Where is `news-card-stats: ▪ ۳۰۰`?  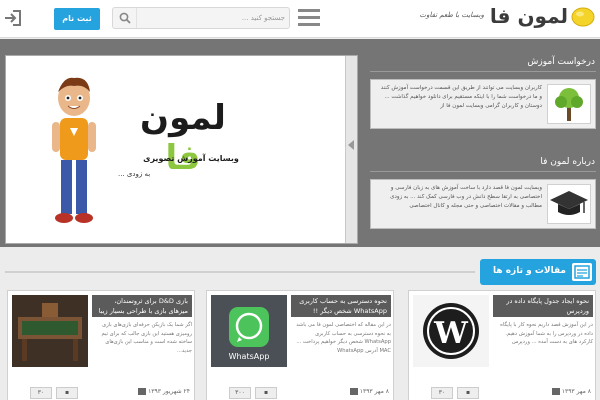 news-card-stats: ▪ ۳۰۰ is located at coordinates (244, 393).